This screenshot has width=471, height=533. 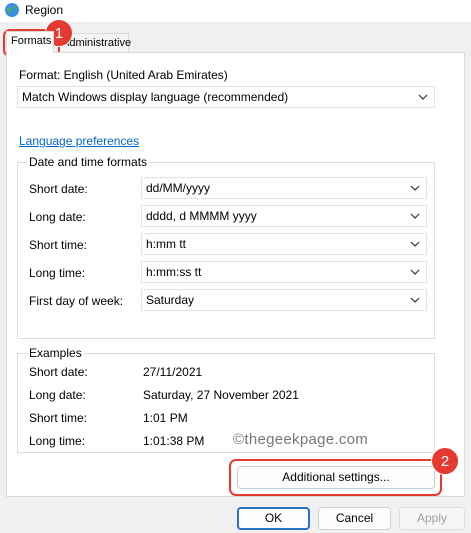 I want to click on first-day-of-week-dropdown: Saturday, so click(x=284, y=300).